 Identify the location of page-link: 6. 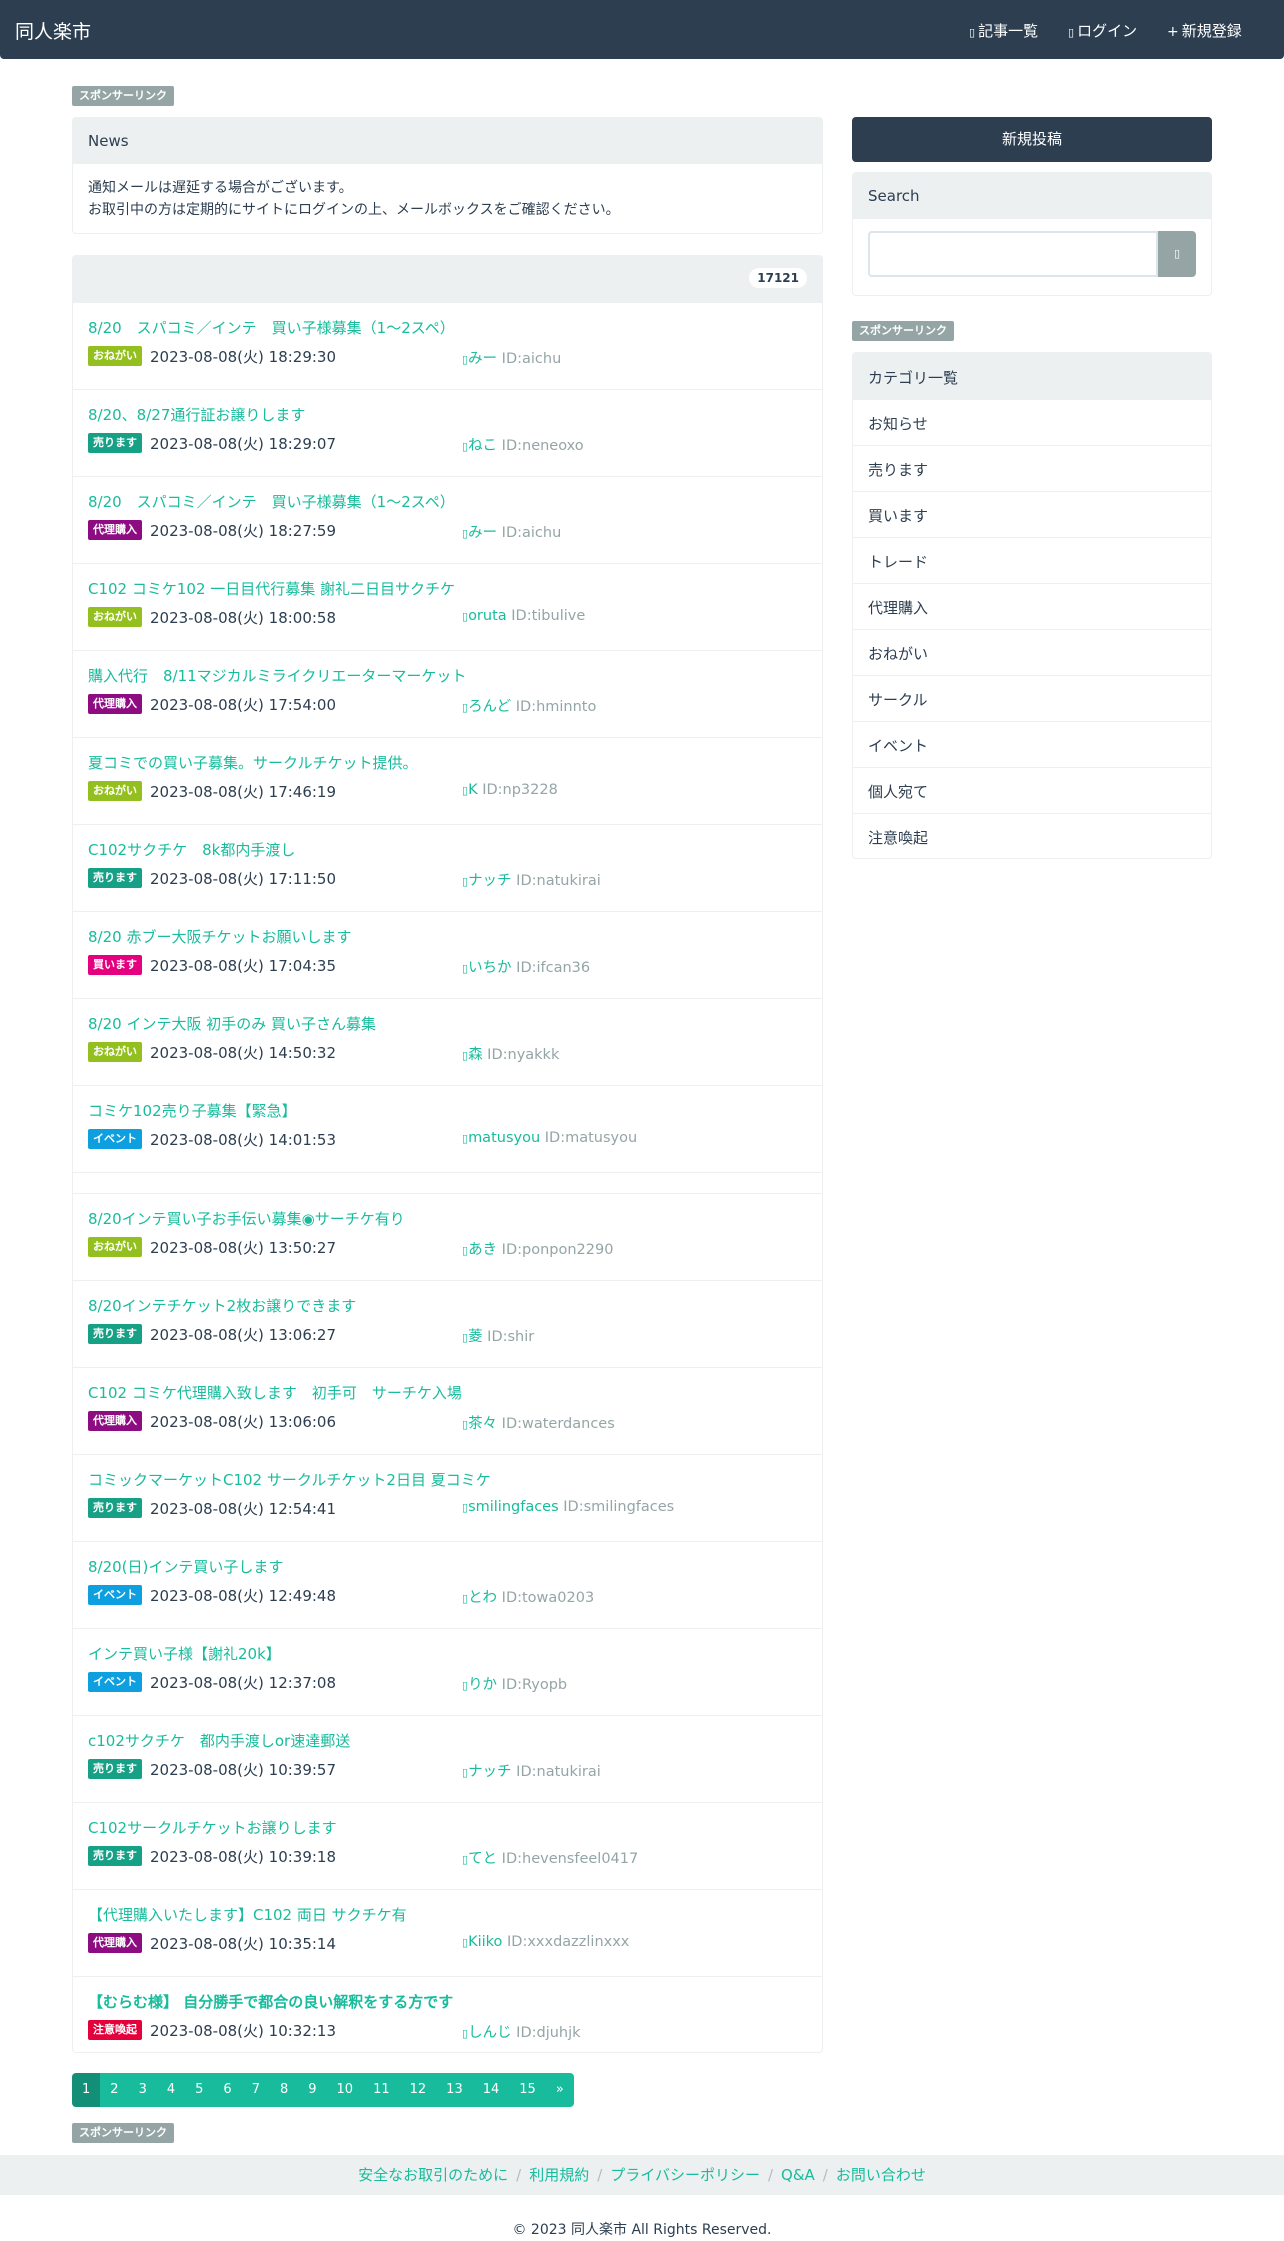
(227, 2090).